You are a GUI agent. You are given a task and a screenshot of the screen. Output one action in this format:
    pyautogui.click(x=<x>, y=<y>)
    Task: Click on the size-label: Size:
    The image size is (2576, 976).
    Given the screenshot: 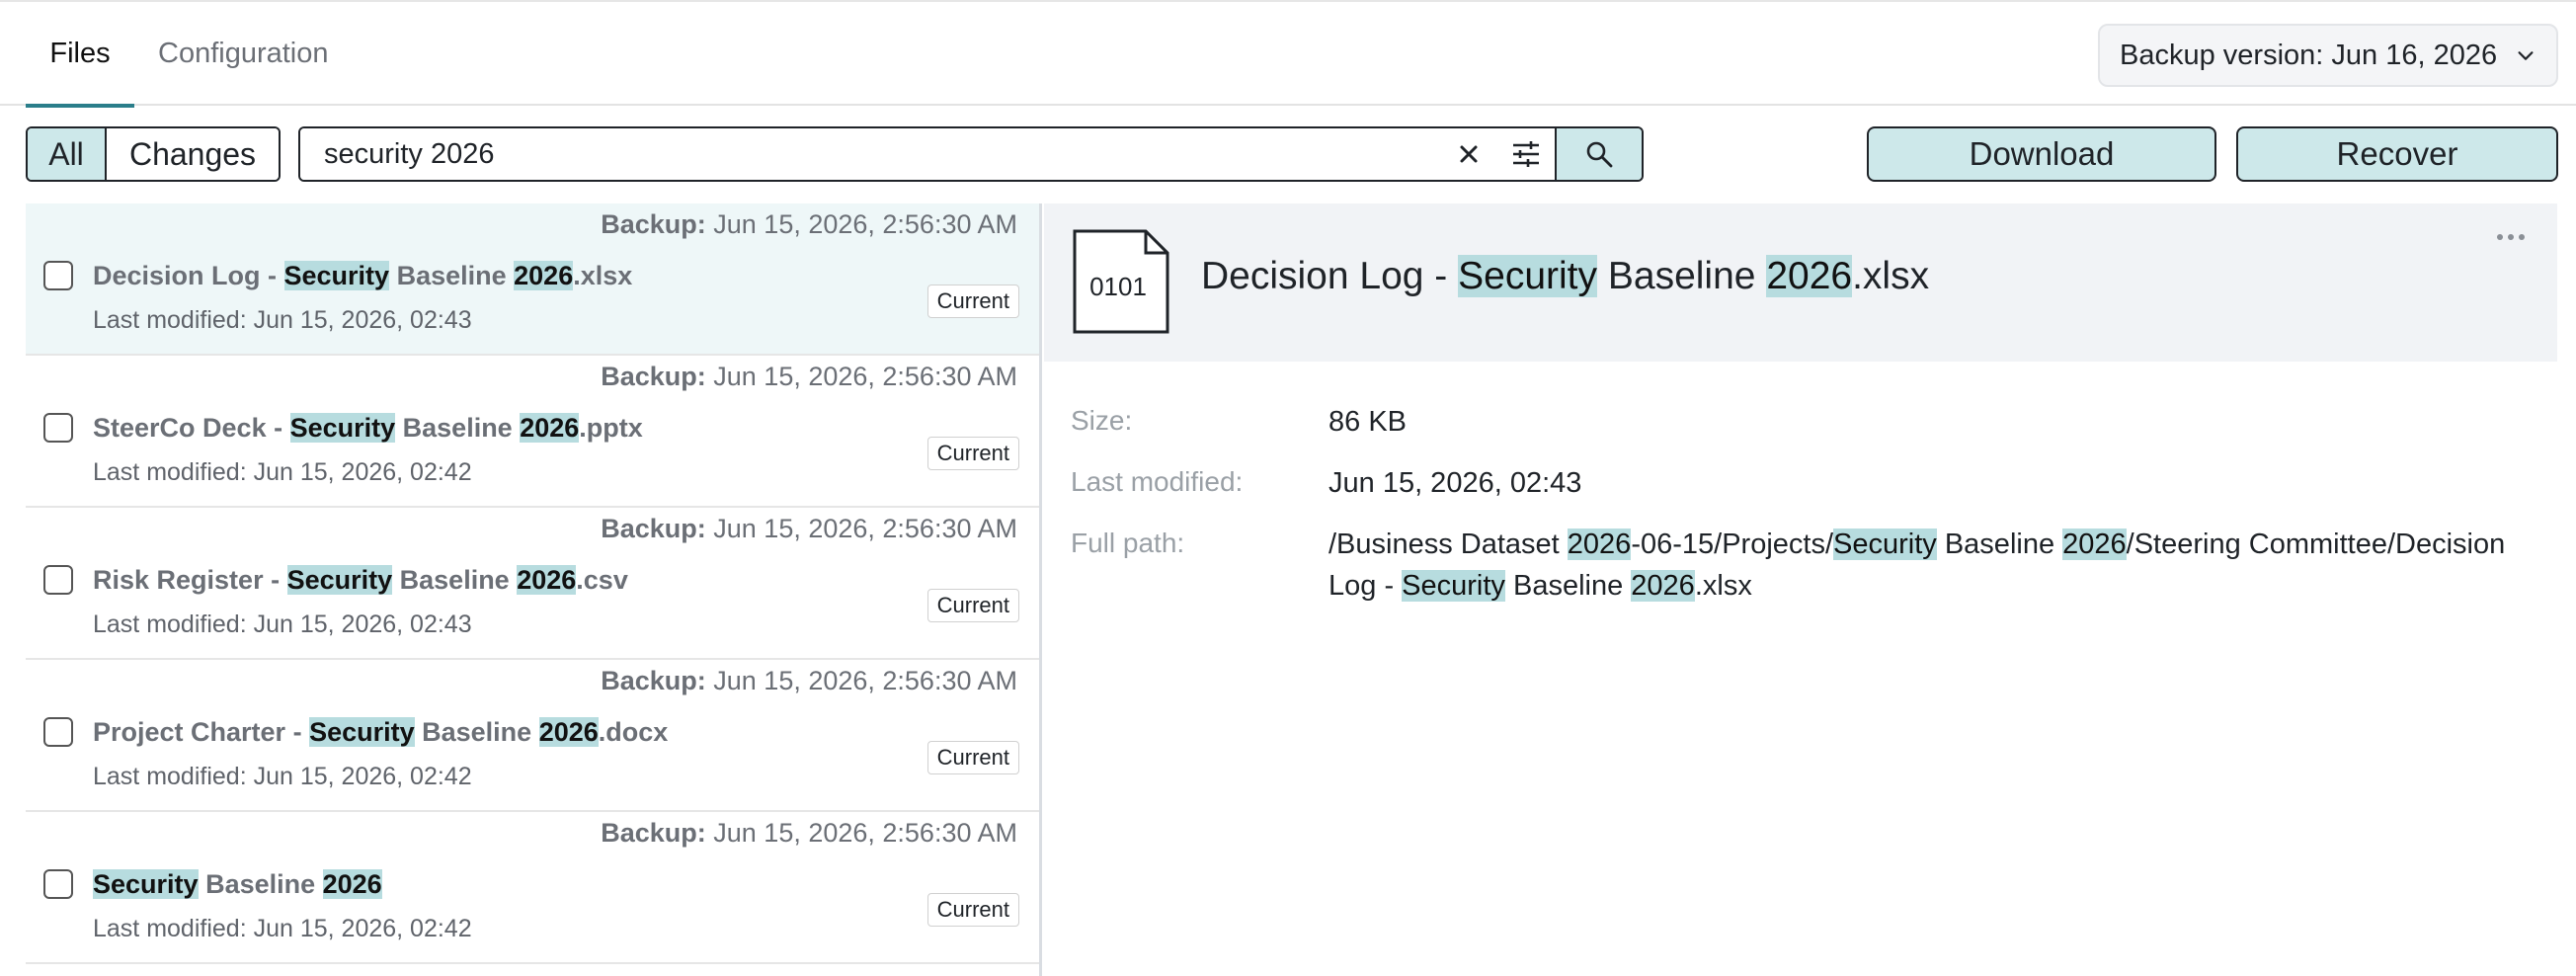 What is the action you would take?
    pyautogui.click(x=1102, y=421)
    